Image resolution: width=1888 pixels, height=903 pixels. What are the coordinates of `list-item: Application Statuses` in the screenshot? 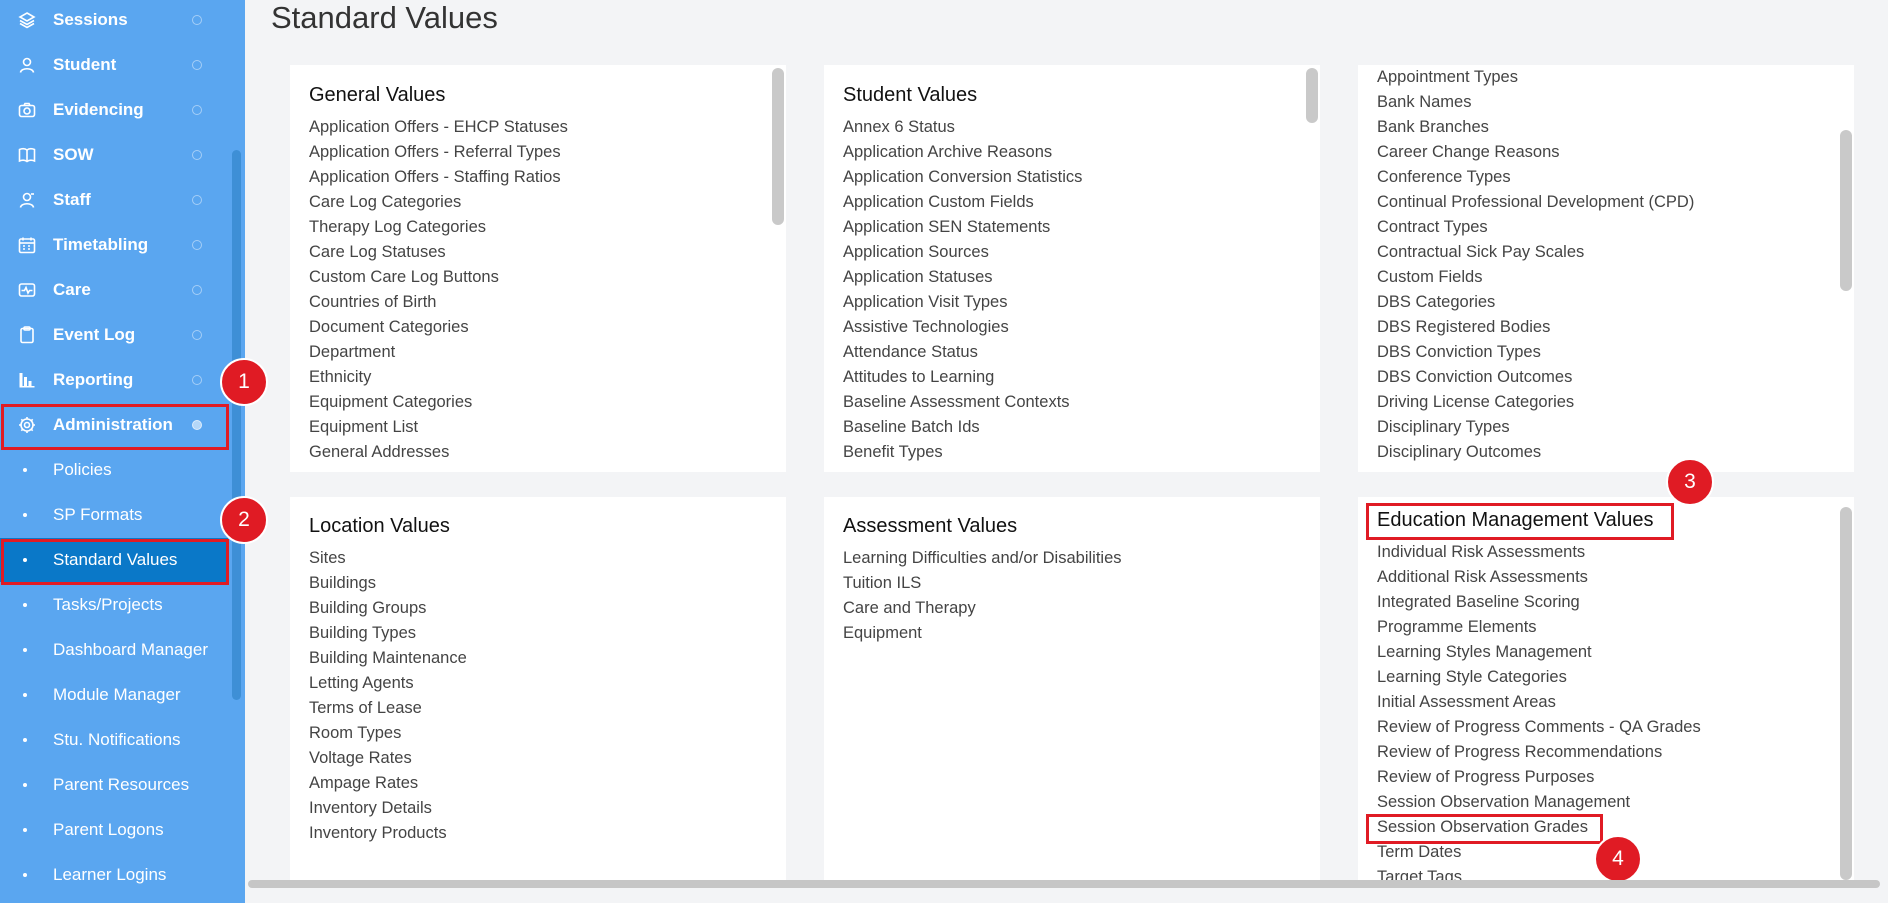 It's located at (962, 277).